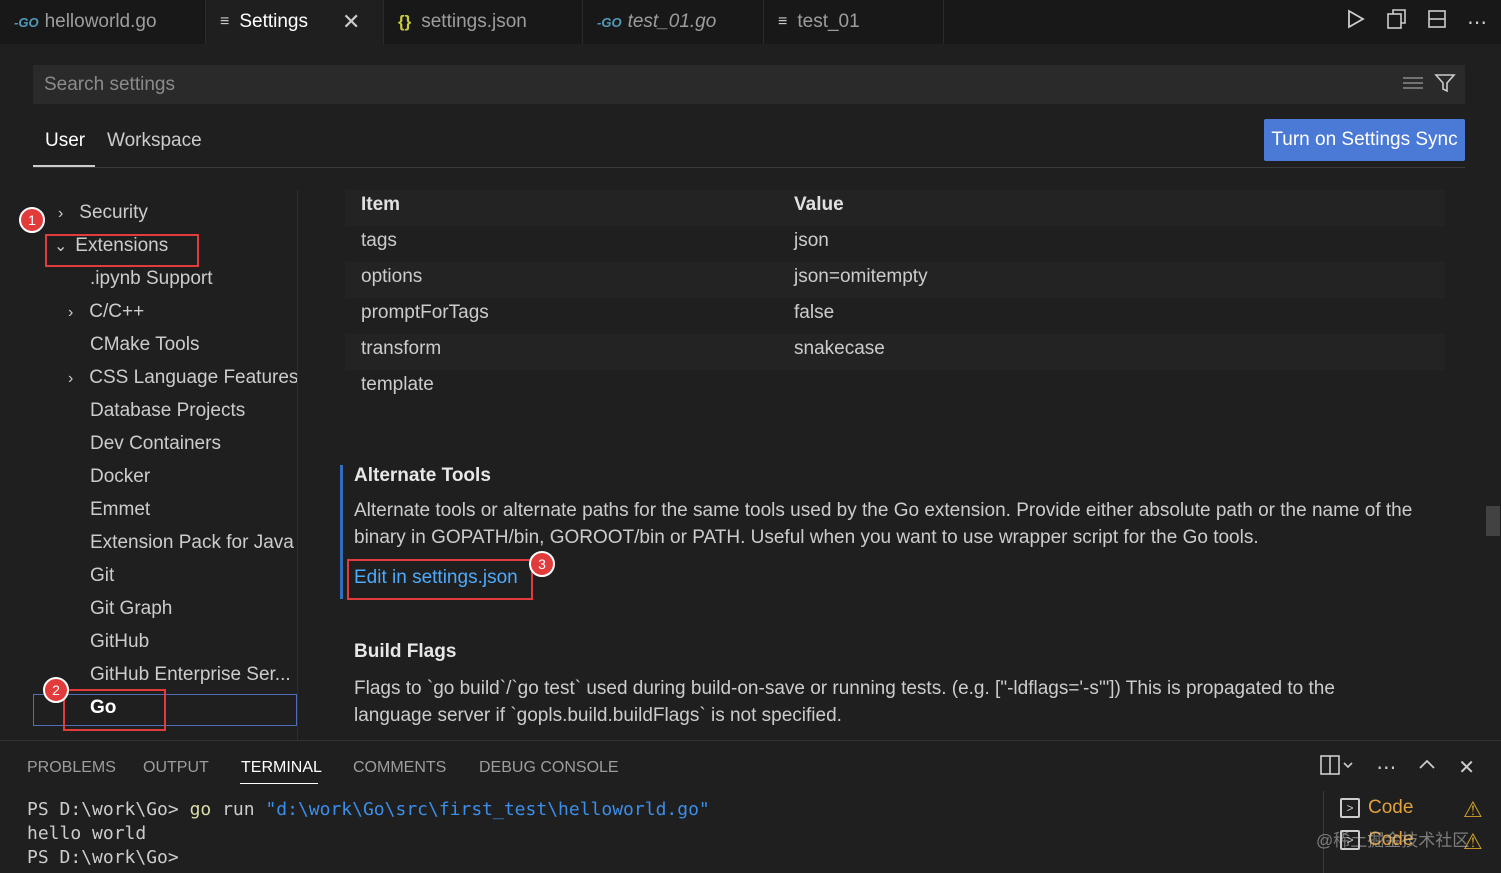 Image resolution: width=1501 pixels, height=873 pixels. I want to click on tab-test-01: ≡ test_01, so click(854, 22).